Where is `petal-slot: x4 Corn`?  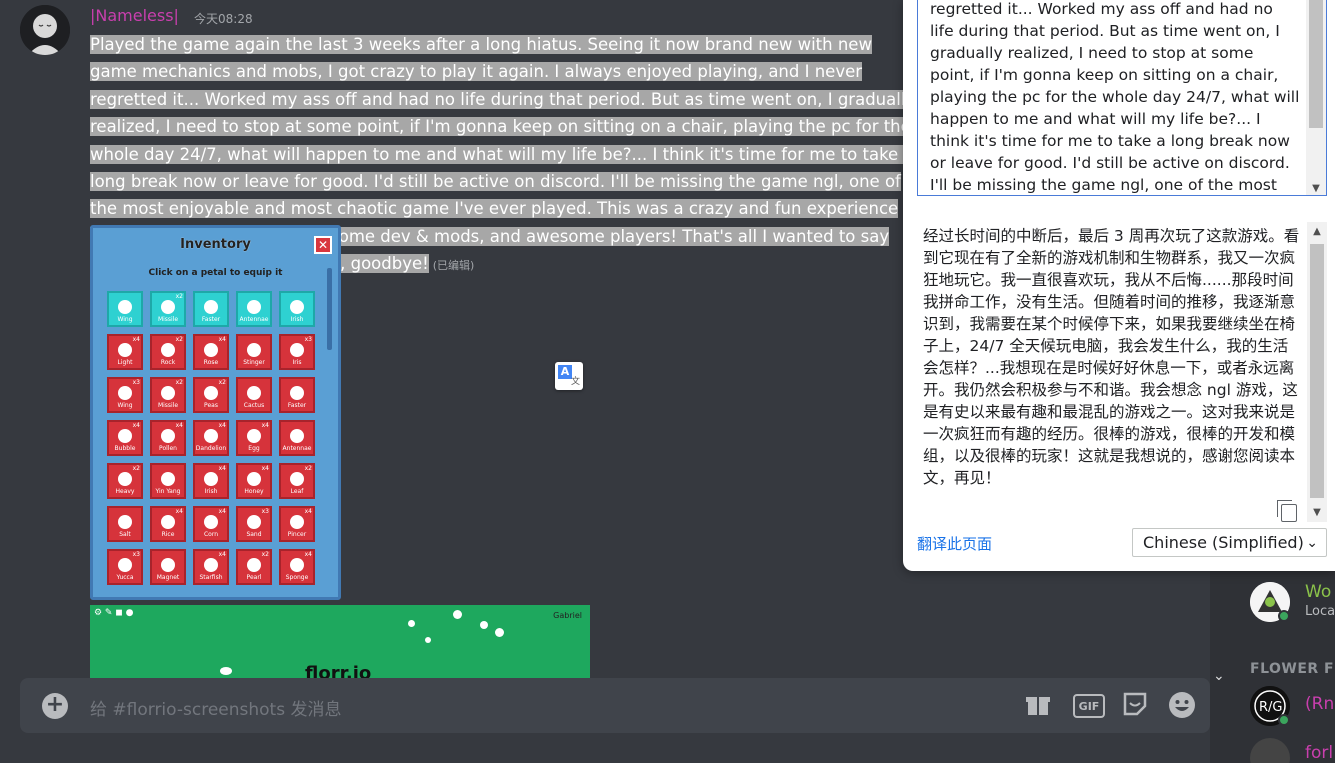
petal-slot: x4 Corn is located at coordinates (211, 524).